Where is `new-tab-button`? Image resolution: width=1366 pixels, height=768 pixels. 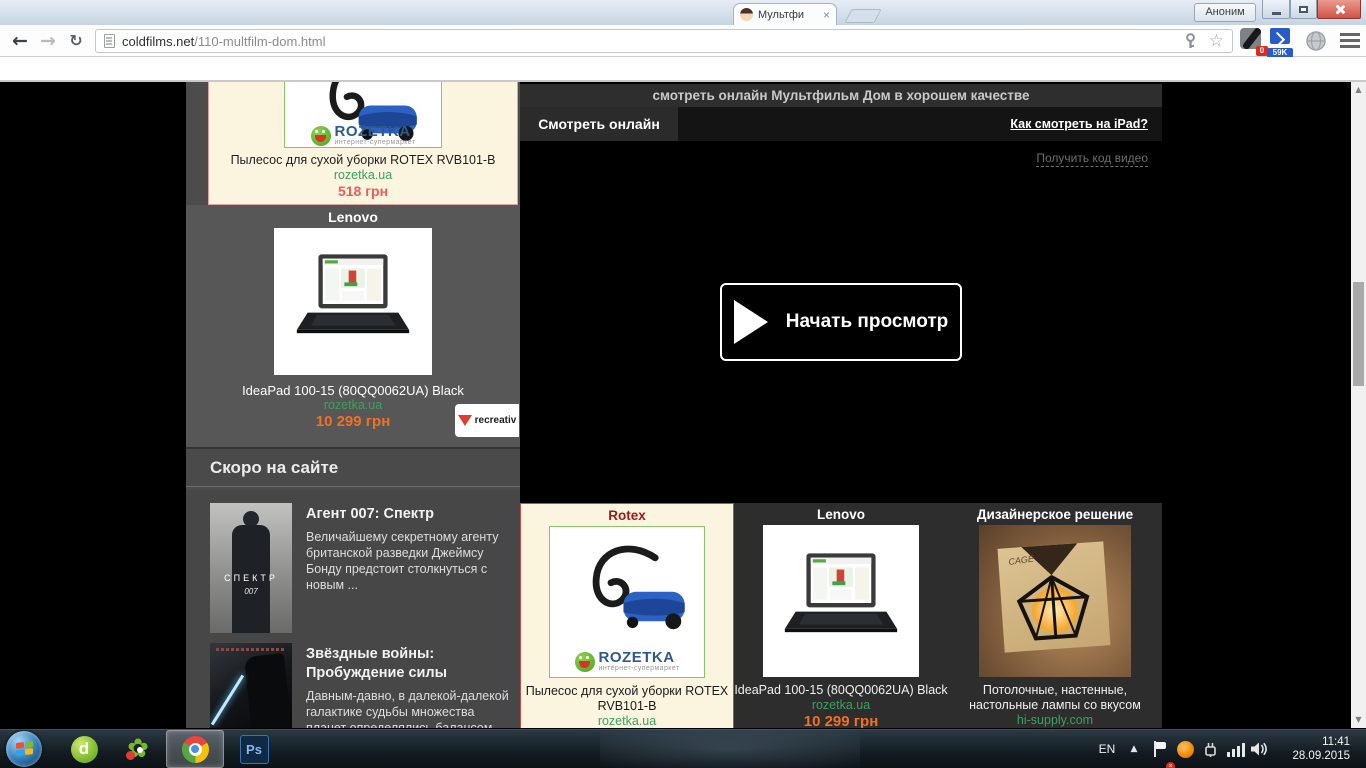
new-tab-button is located at coordinates (863, 16).